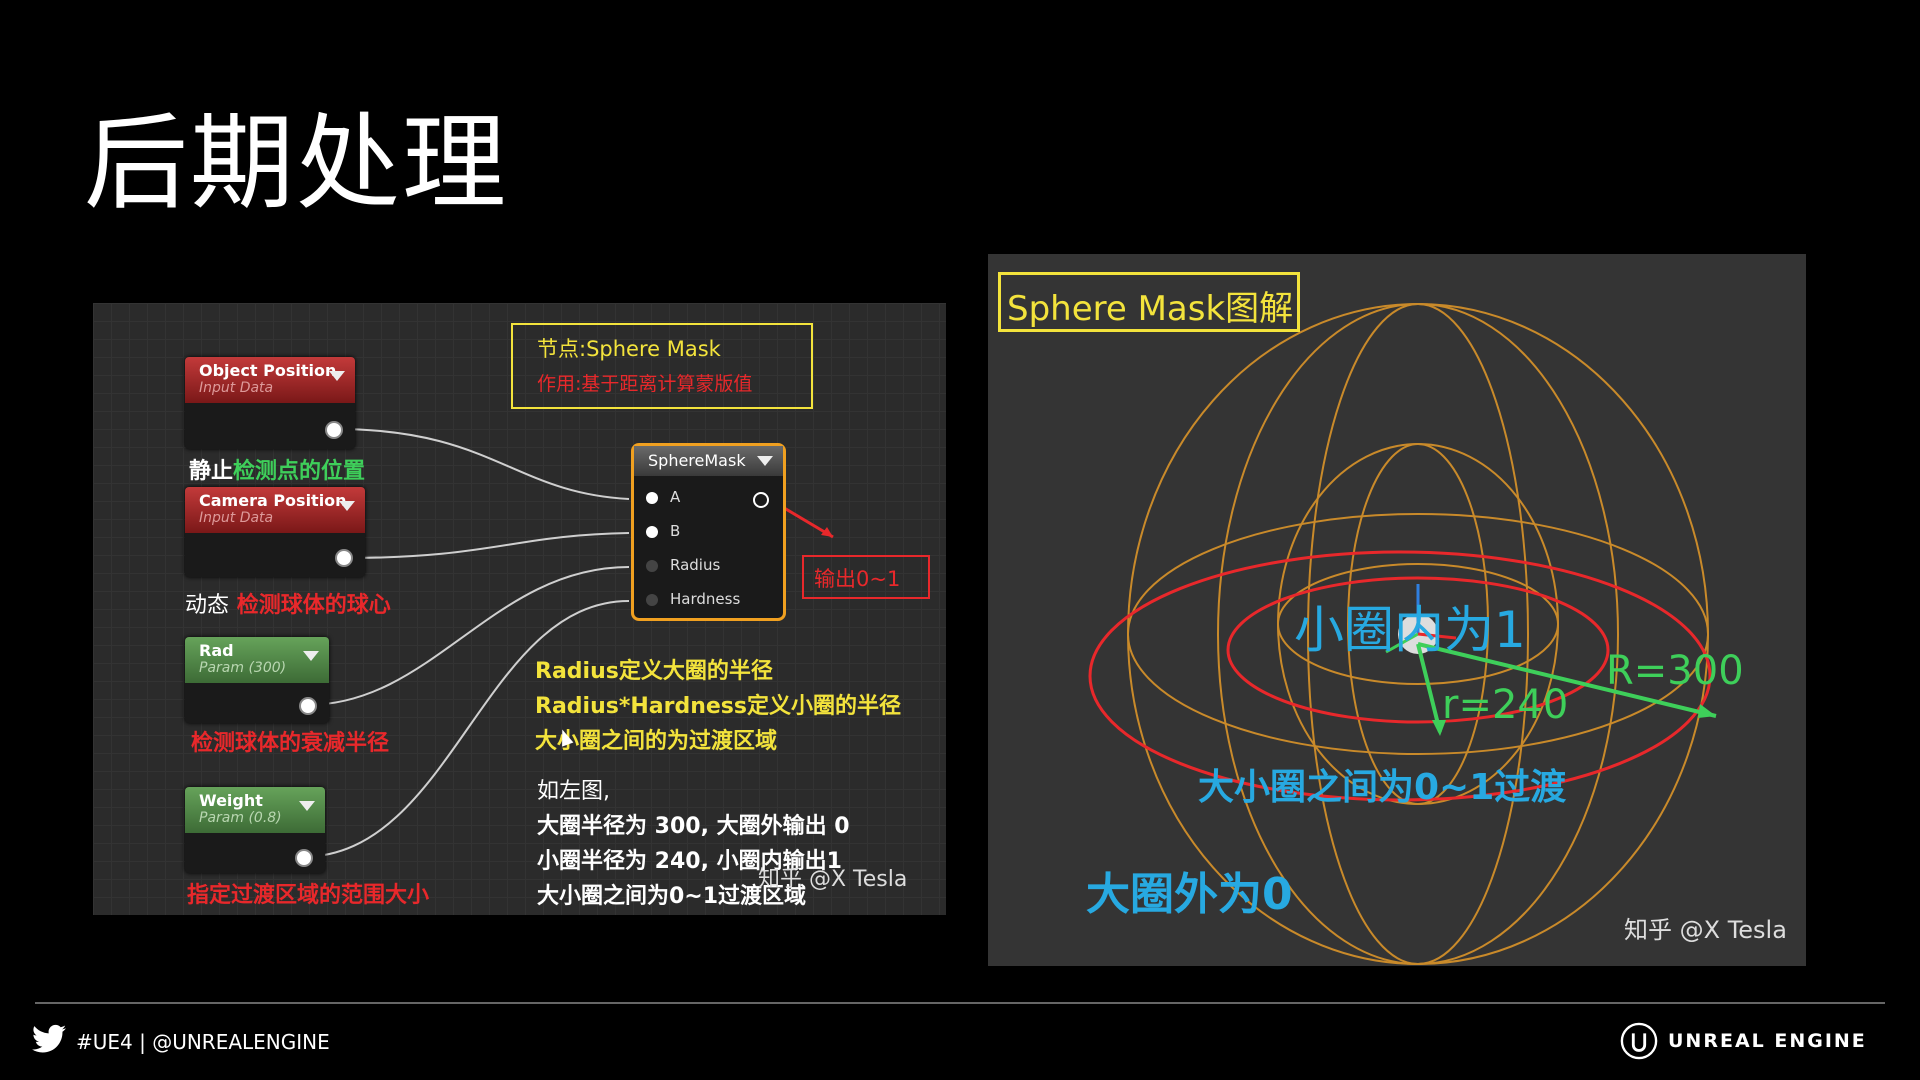 This screenshot has width=1920, height=1080. Describe the element at coordinates (1189, 894) in the screenshot. I see `outer-circle-label: 大圈外为0` at that location.